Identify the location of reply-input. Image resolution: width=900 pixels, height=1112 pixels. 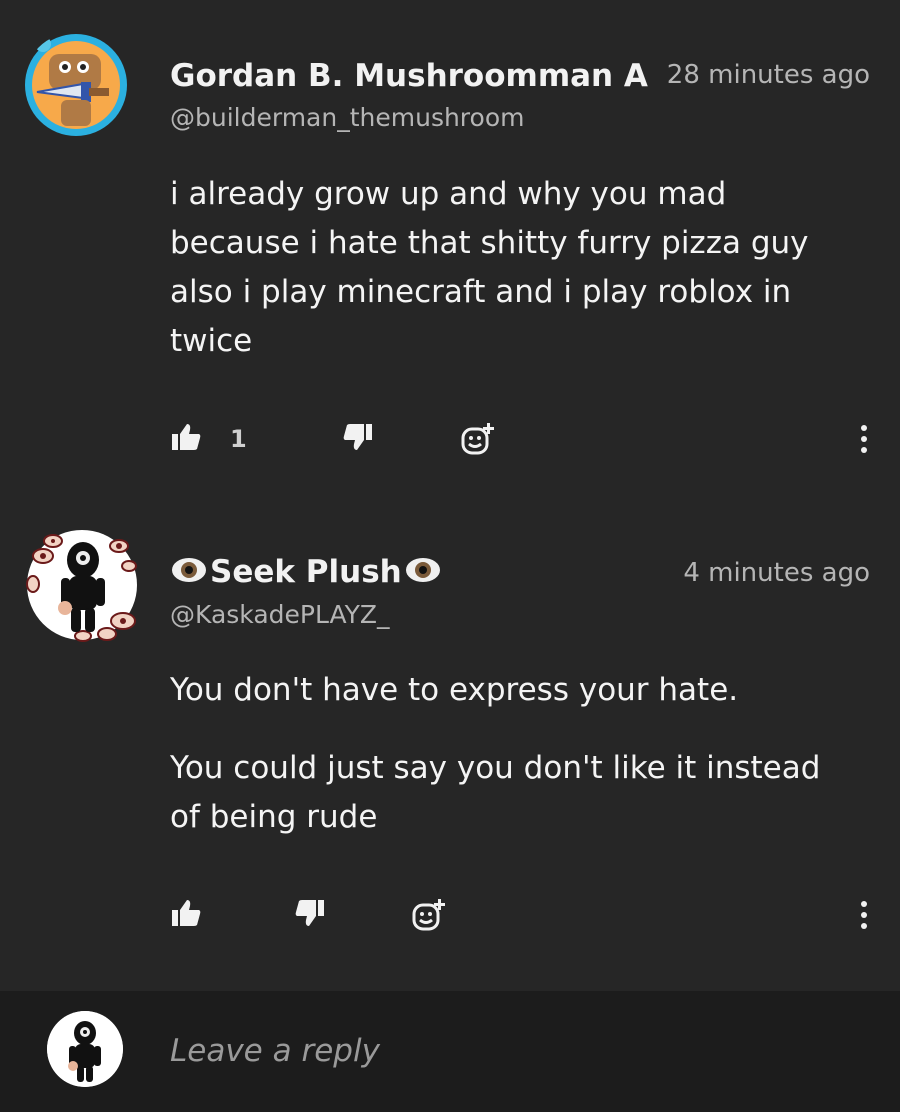
(510, 1051).